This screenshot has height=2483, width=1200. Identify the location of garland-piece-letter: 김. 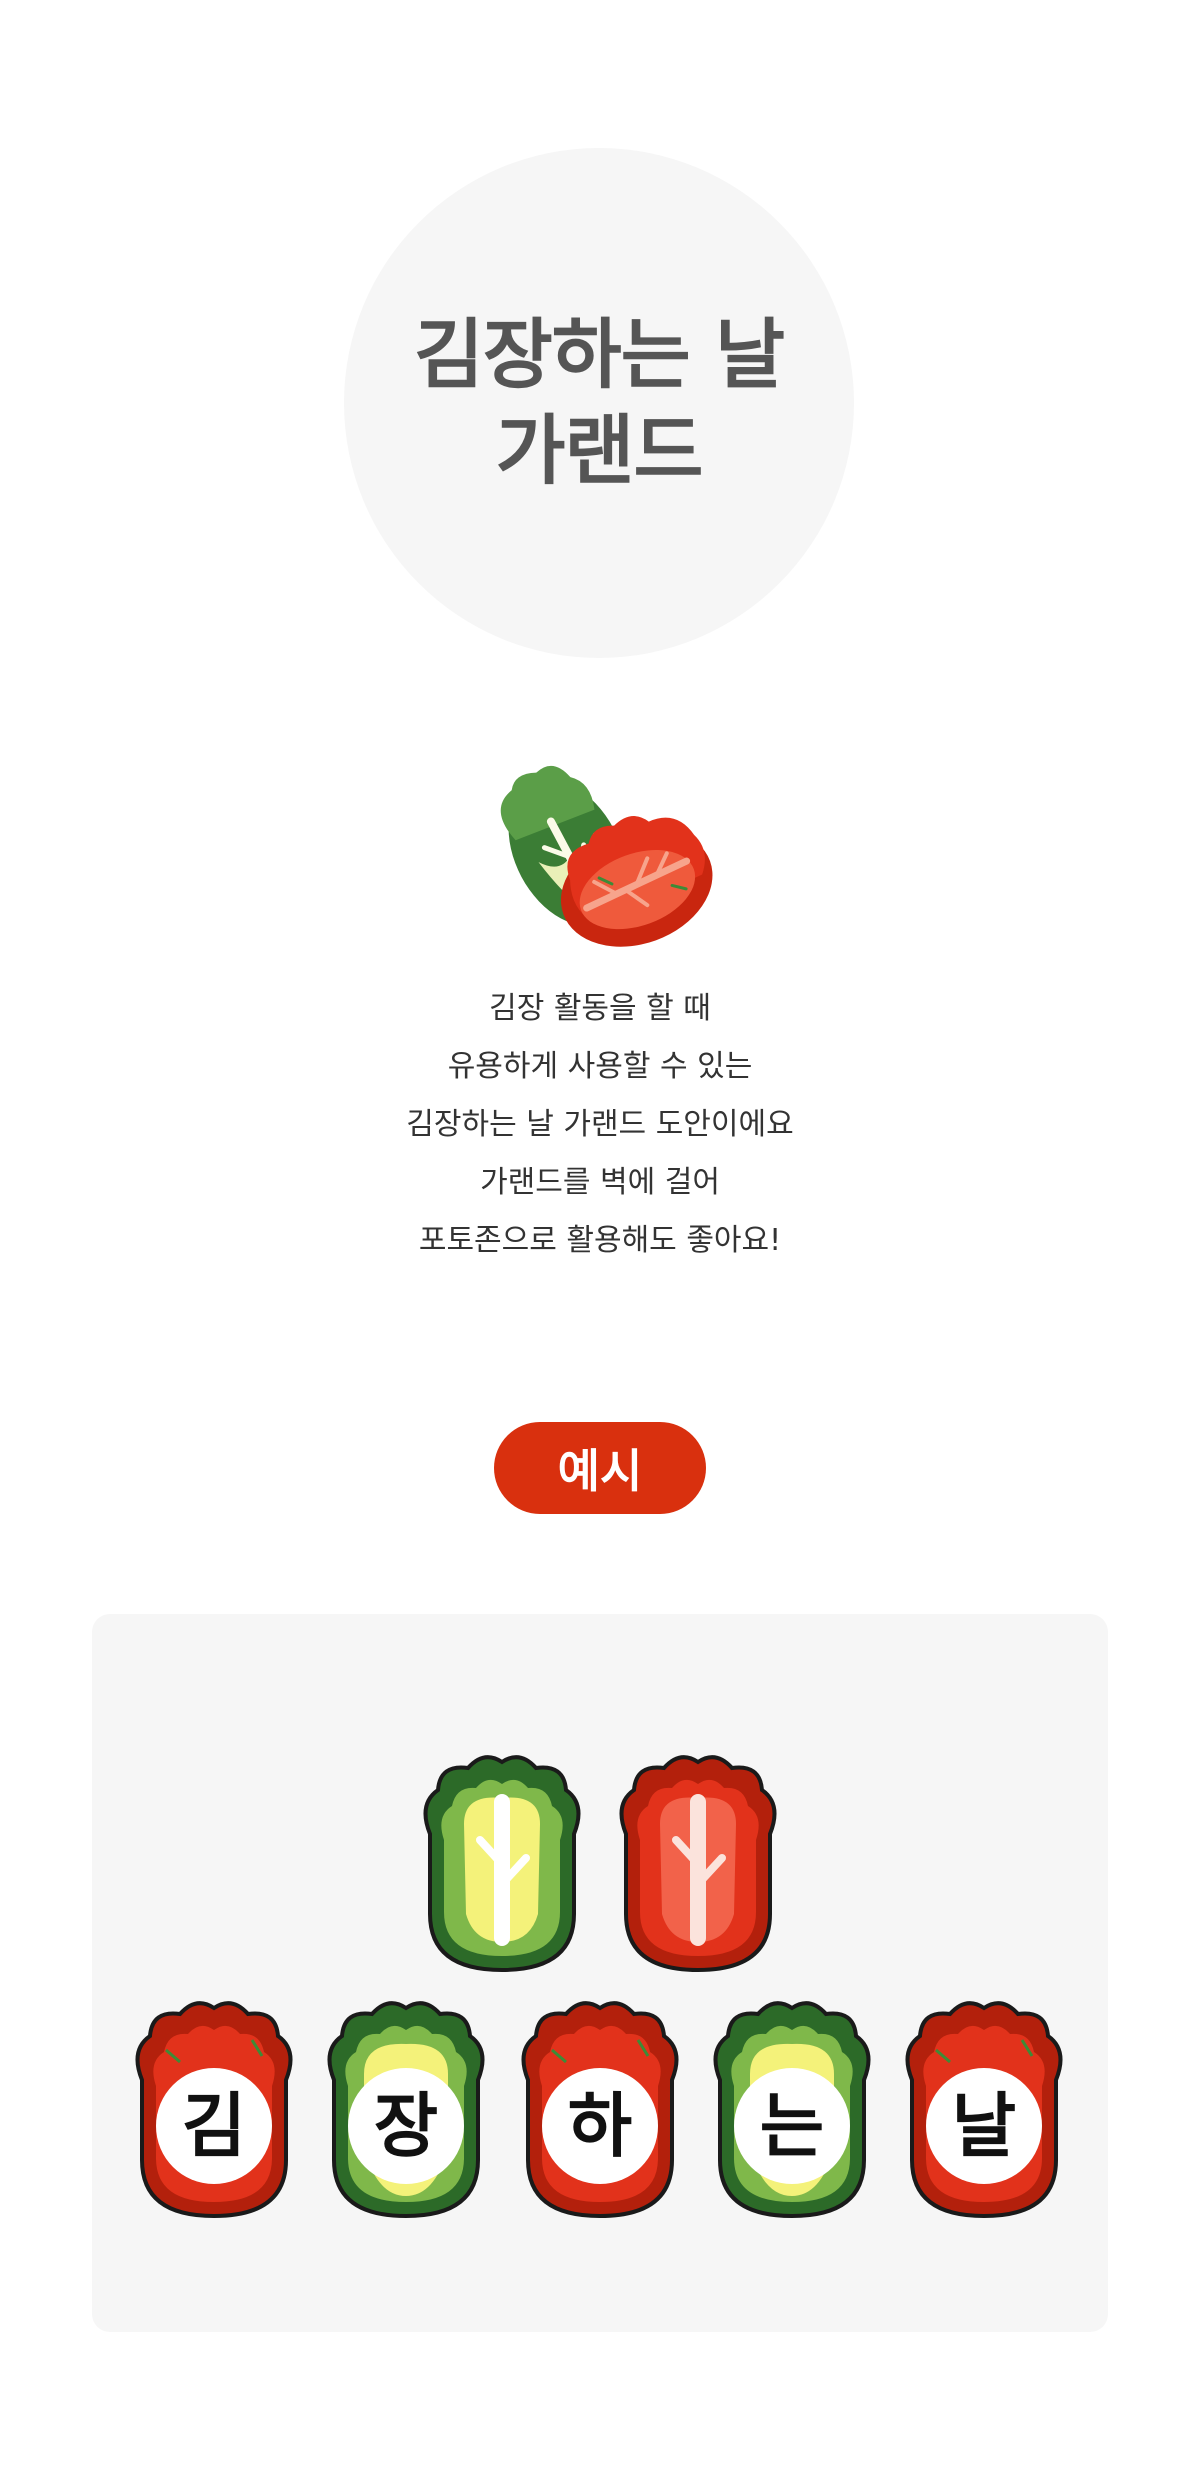
(214, 2109).